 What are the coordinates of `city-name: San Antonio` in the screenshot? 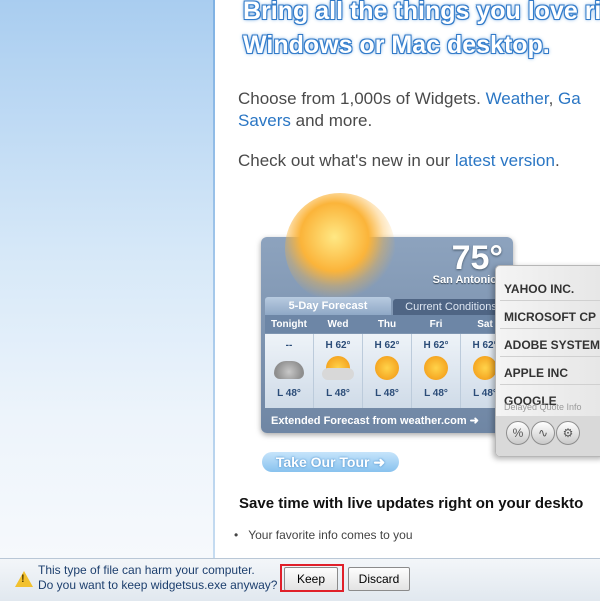 It's located at (464, 280).